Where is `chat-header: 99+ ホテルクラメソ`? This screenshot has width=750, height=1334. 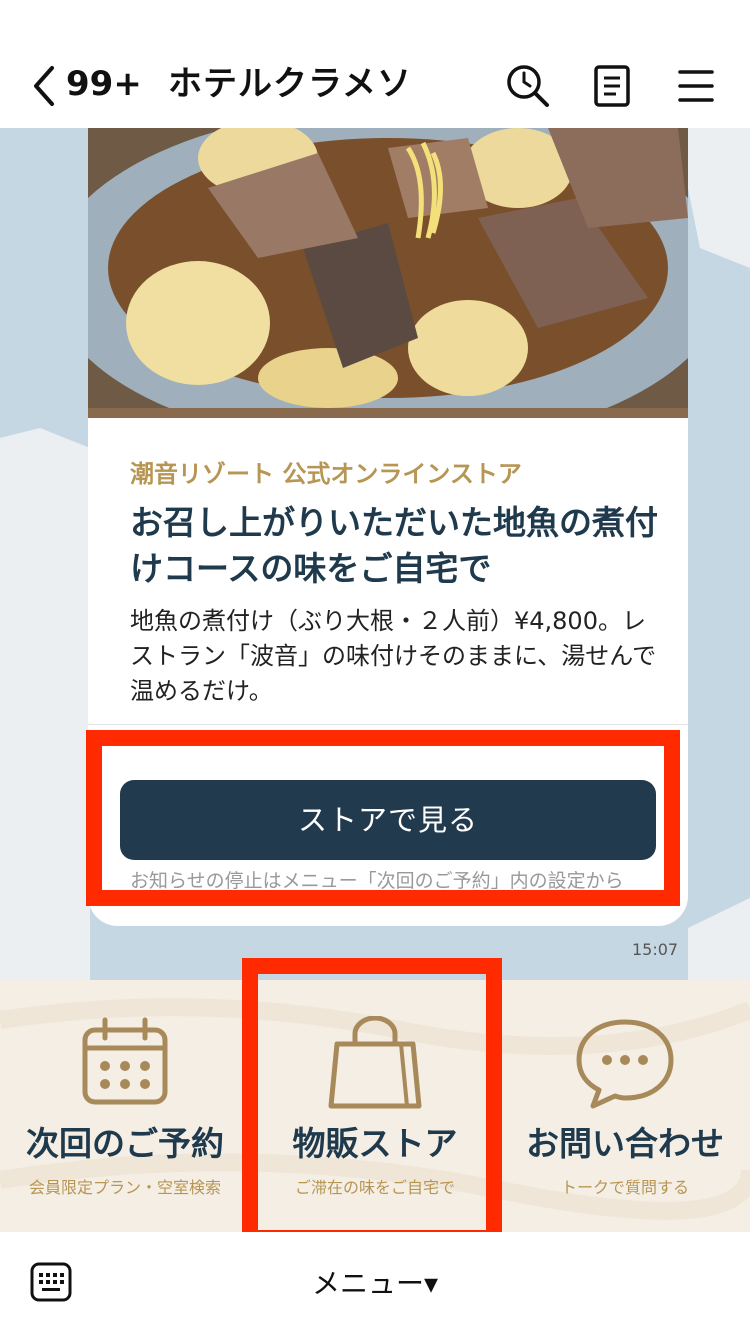 chat-header: 99+ ホテルクラメソ is located at coordinates (375, 64).